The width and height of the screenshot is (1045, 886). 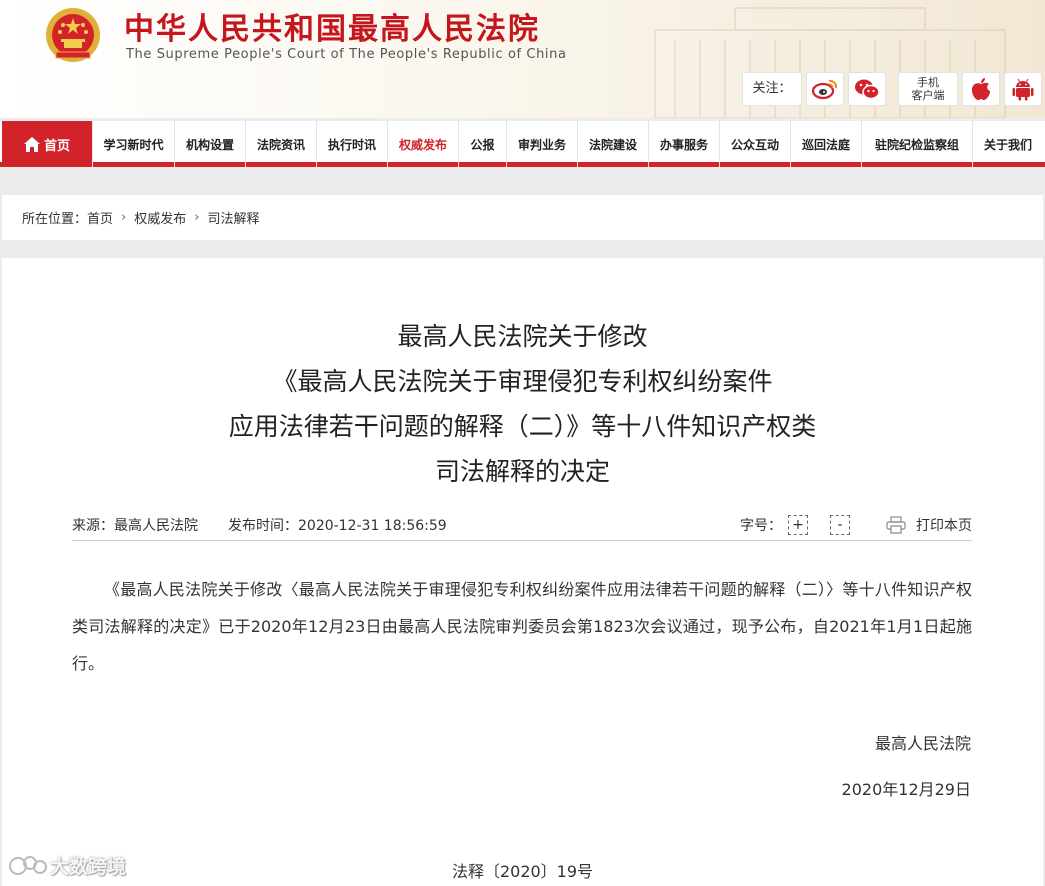 I want to click on android-app-button, so click(x=1023, y=89).